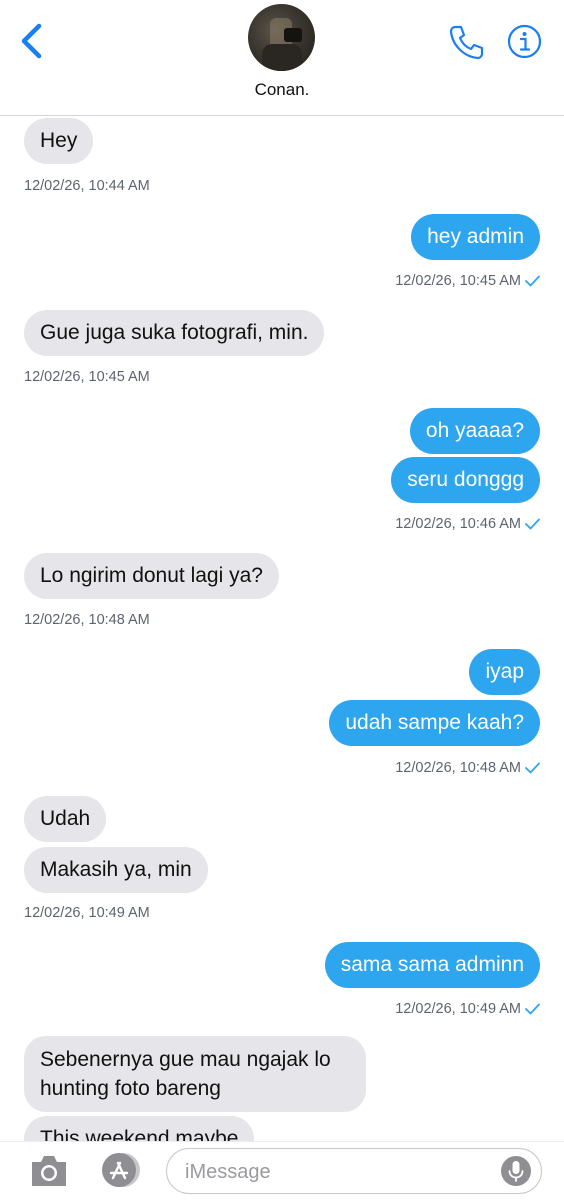 This screenshot has width=564, height=1200. What do you see at coordinates (434, 723) in the screenshot?
I see `message-bubble-outgoing: udah sampe kaah?` at bounding box center [434, 723].